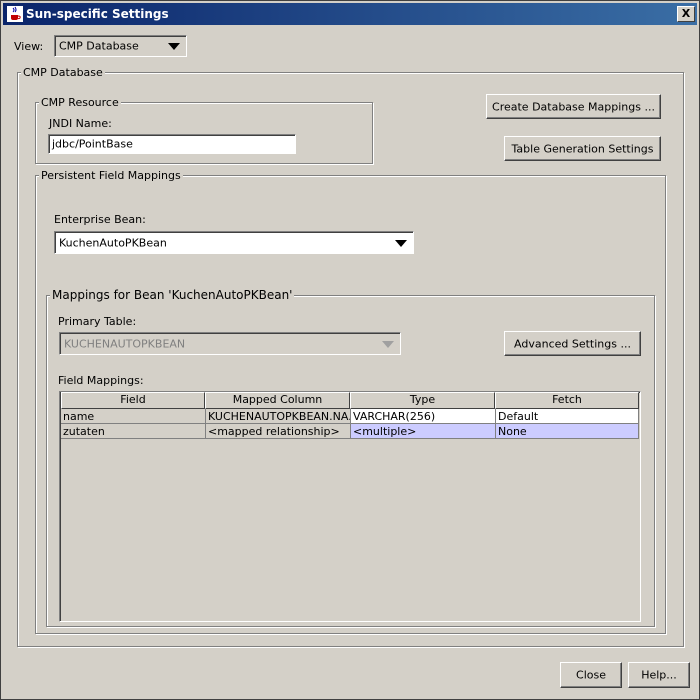  What do you see at coordinates (100, 219) in the screenshot?
I see `enterprise-bean-label: Enterprise Bean:` at bounding box center [100, 219].